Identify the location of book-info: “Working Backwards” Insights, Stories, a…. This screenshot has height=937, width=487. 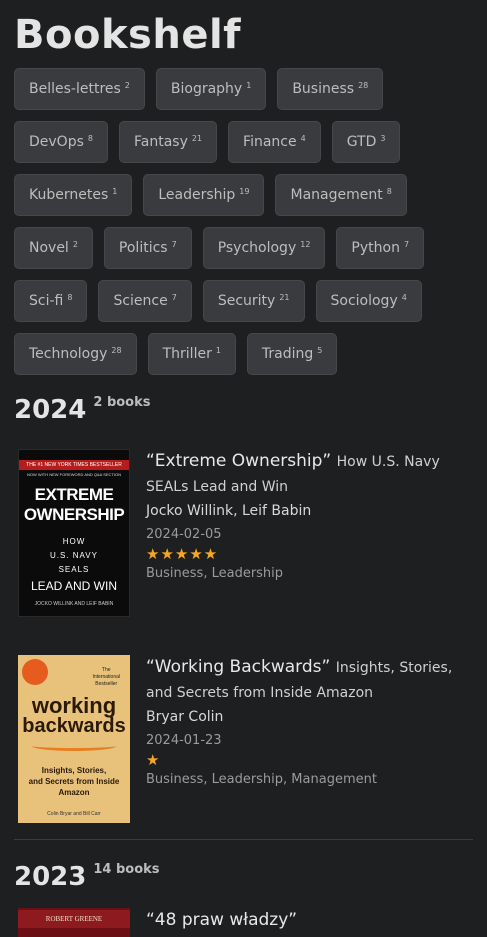
(309, 739).